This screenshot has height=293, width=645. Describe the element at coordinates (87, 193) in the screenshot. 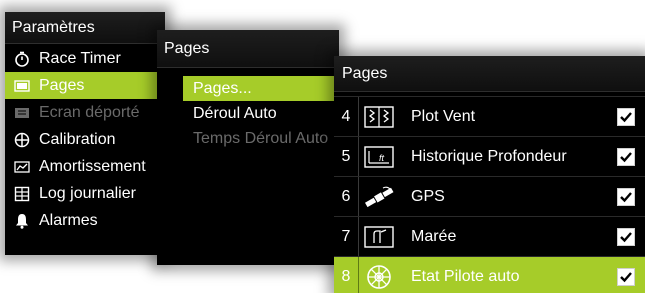

I see `menu-item-label: Log journalier` at that location.